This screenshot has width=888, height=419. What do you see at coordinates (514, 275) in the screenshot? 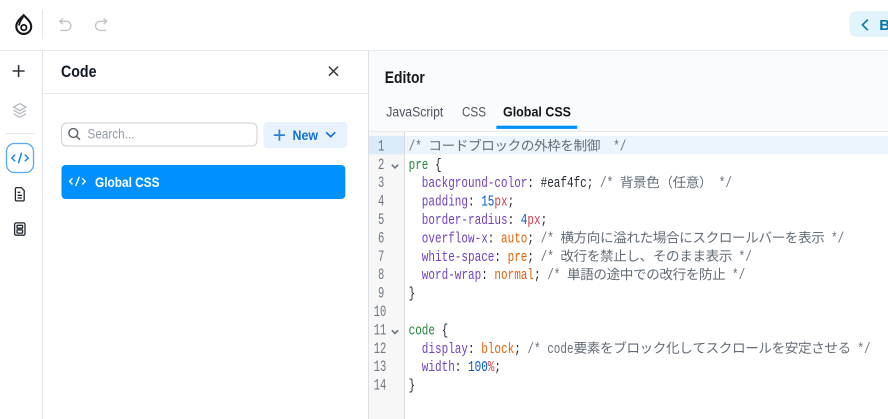
I see `svg-text: normal` at bounding box center [514, 275].